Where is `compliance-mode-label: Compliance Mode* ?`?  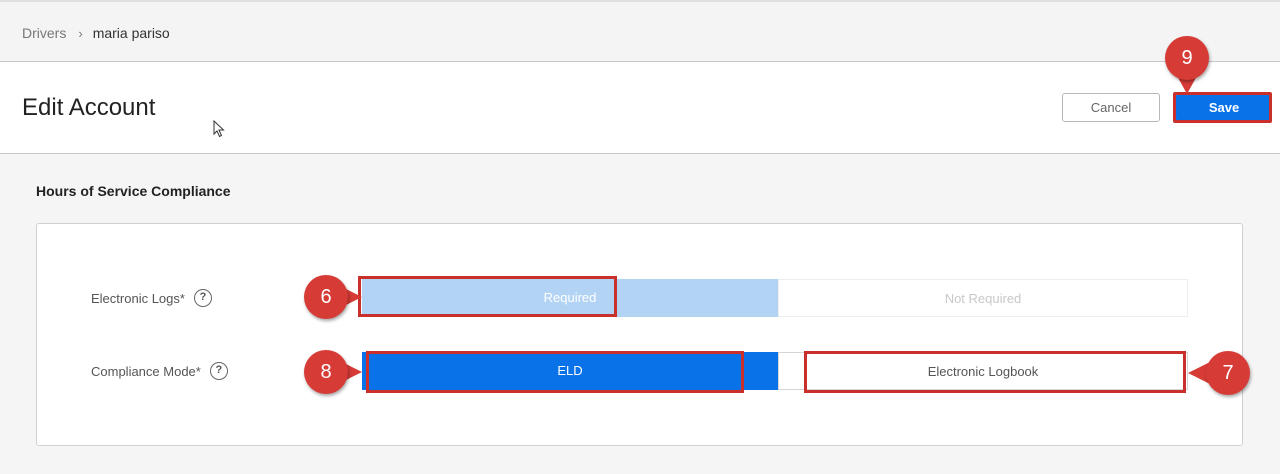
compliance-mode-label: Compliance Mode* ? is located at coordinates (159, 371).